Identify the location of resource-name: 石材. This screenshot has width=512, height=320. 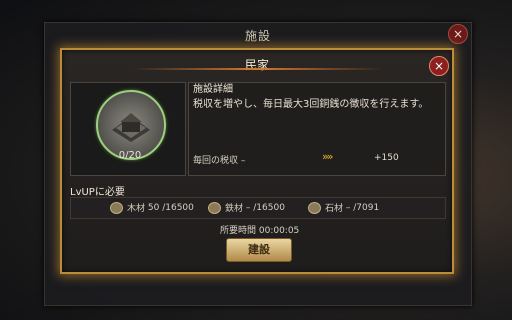
(334, 209).